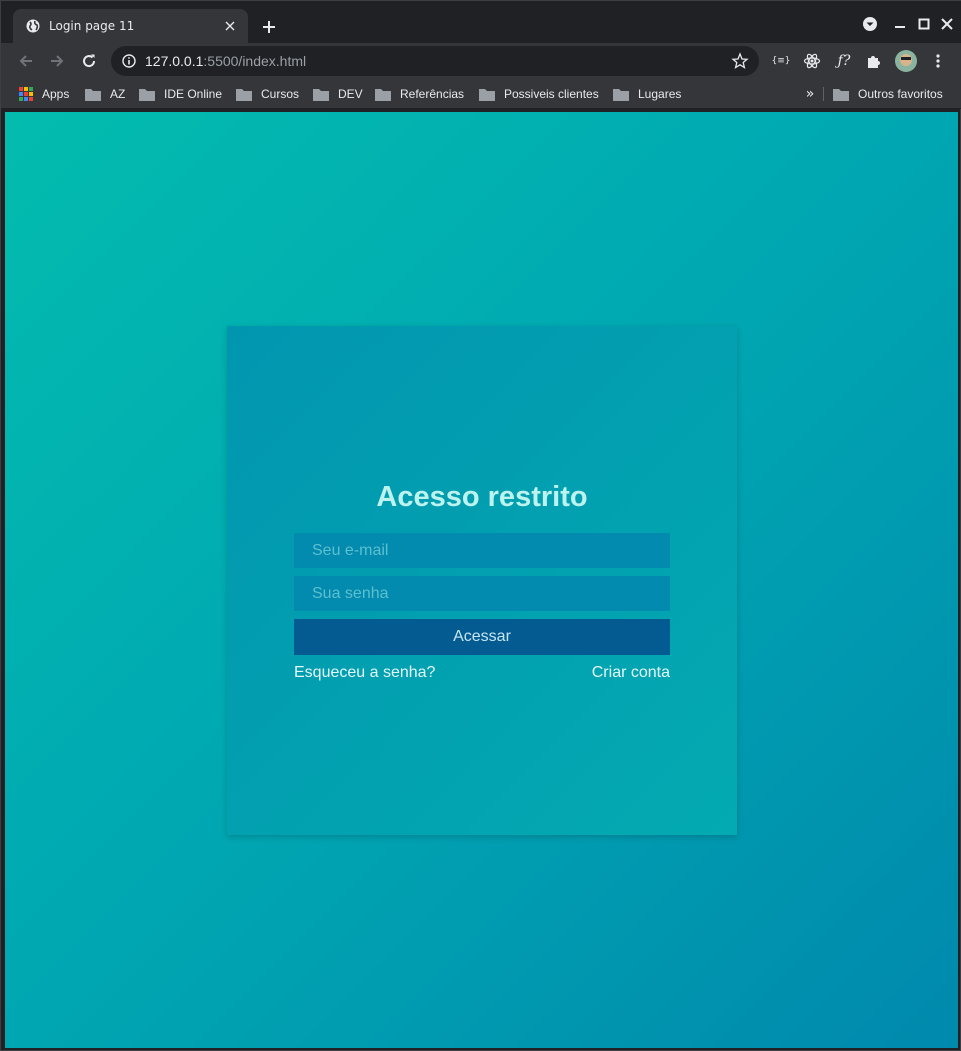  I want to click on profile-avatar, so click(906, 61).